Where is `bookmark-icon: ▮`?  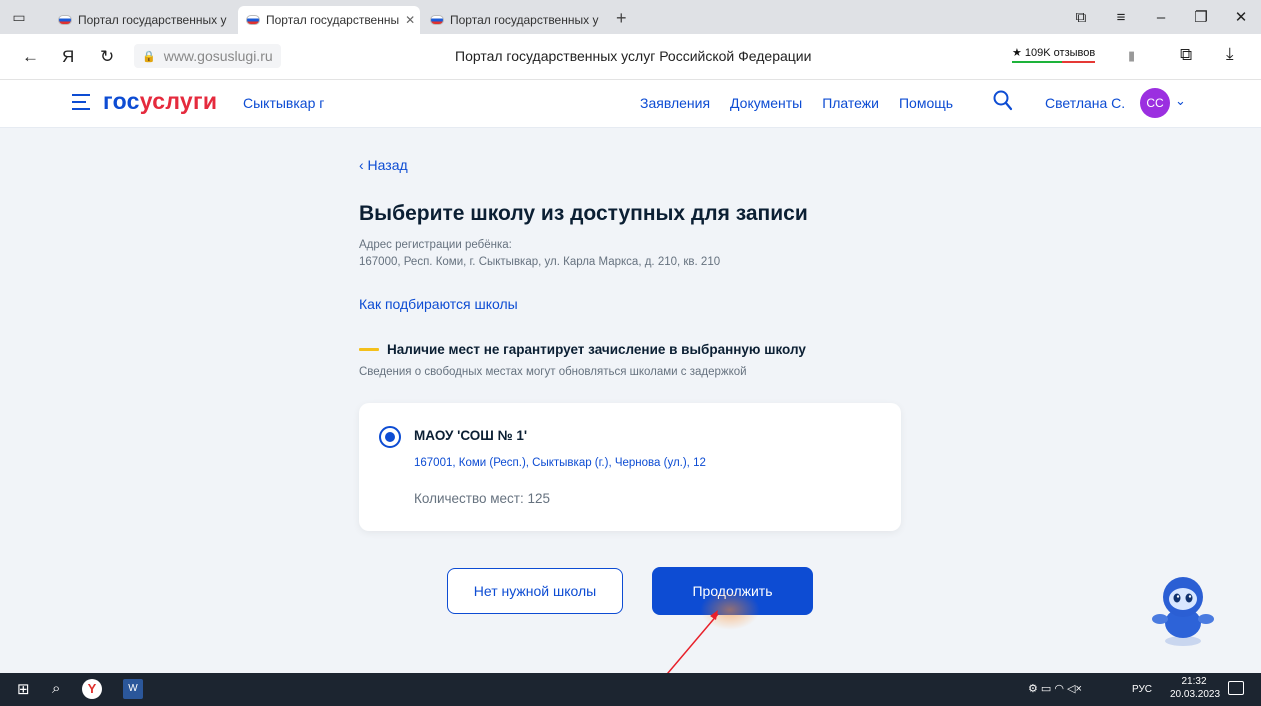 bookmark-icon: ▮ is located at coordinates (1131, 56).